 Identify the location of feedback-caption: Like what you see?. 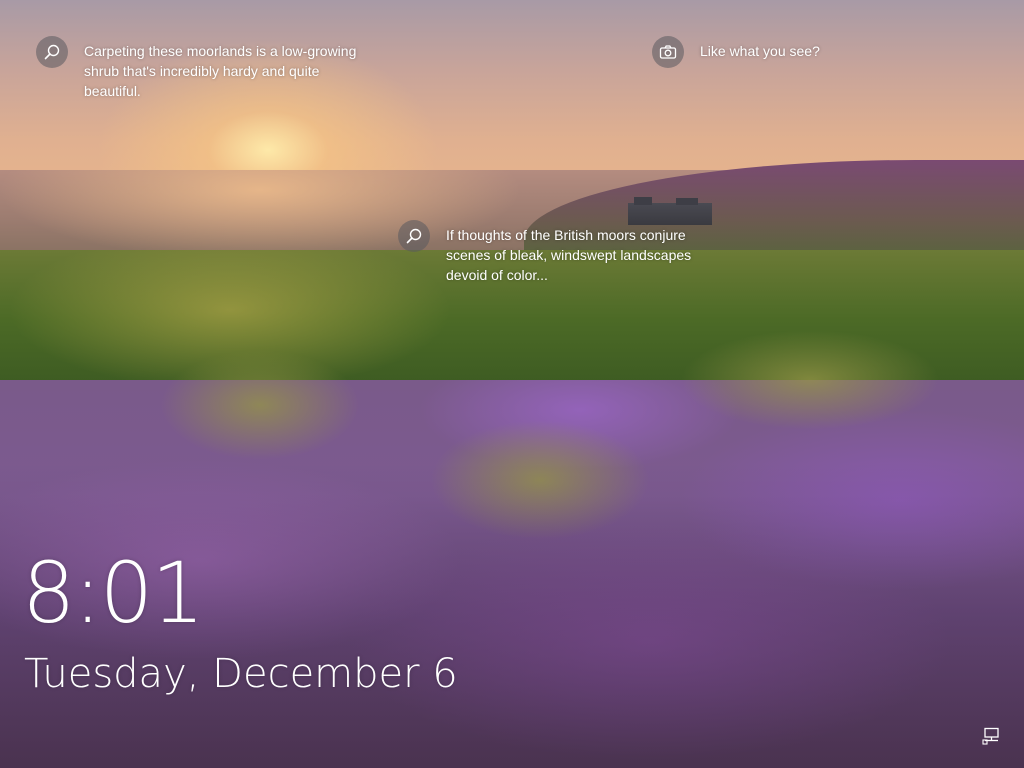
(760, 51).